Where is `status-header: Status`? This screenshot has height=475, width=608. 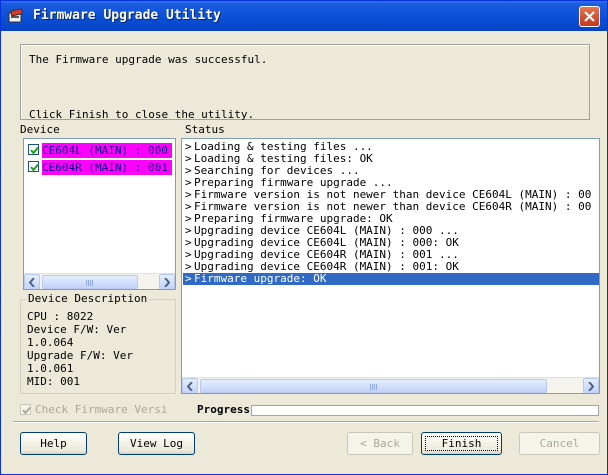 status-header: Status is located at coordinates (205, 129).